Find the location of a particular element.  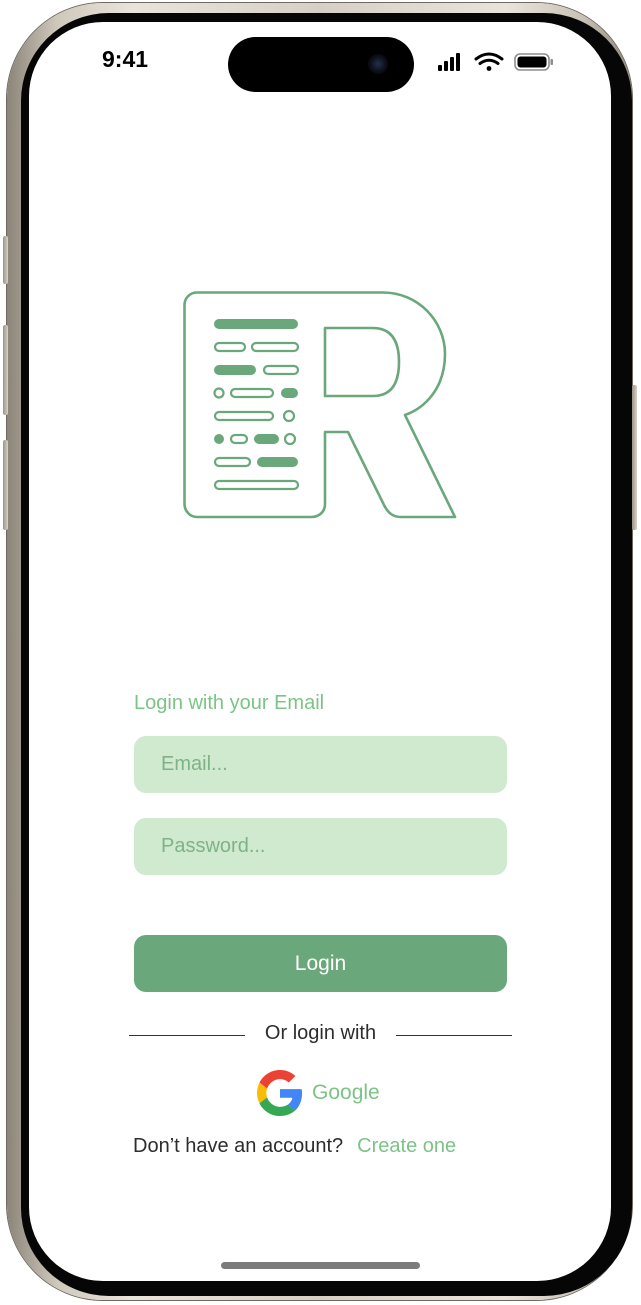

status-icons is located at coordinates (495, 61).